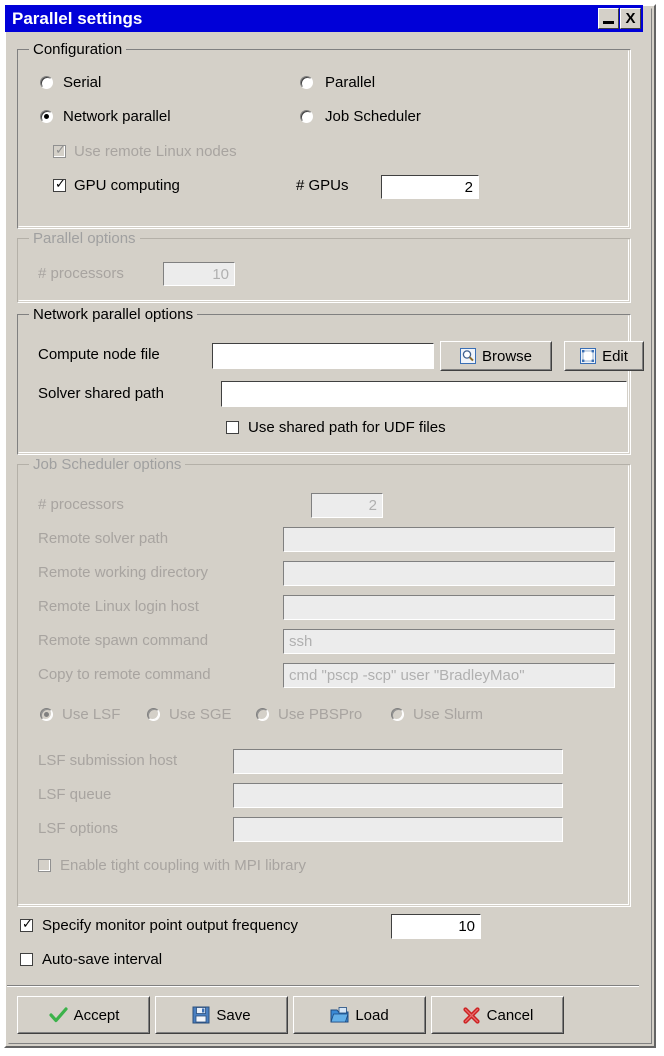 The height and width of the screenshot is (1056, 664). I want to click on js-remote-linux-login-host-label: Remote Linux login host, so click(118, 606).